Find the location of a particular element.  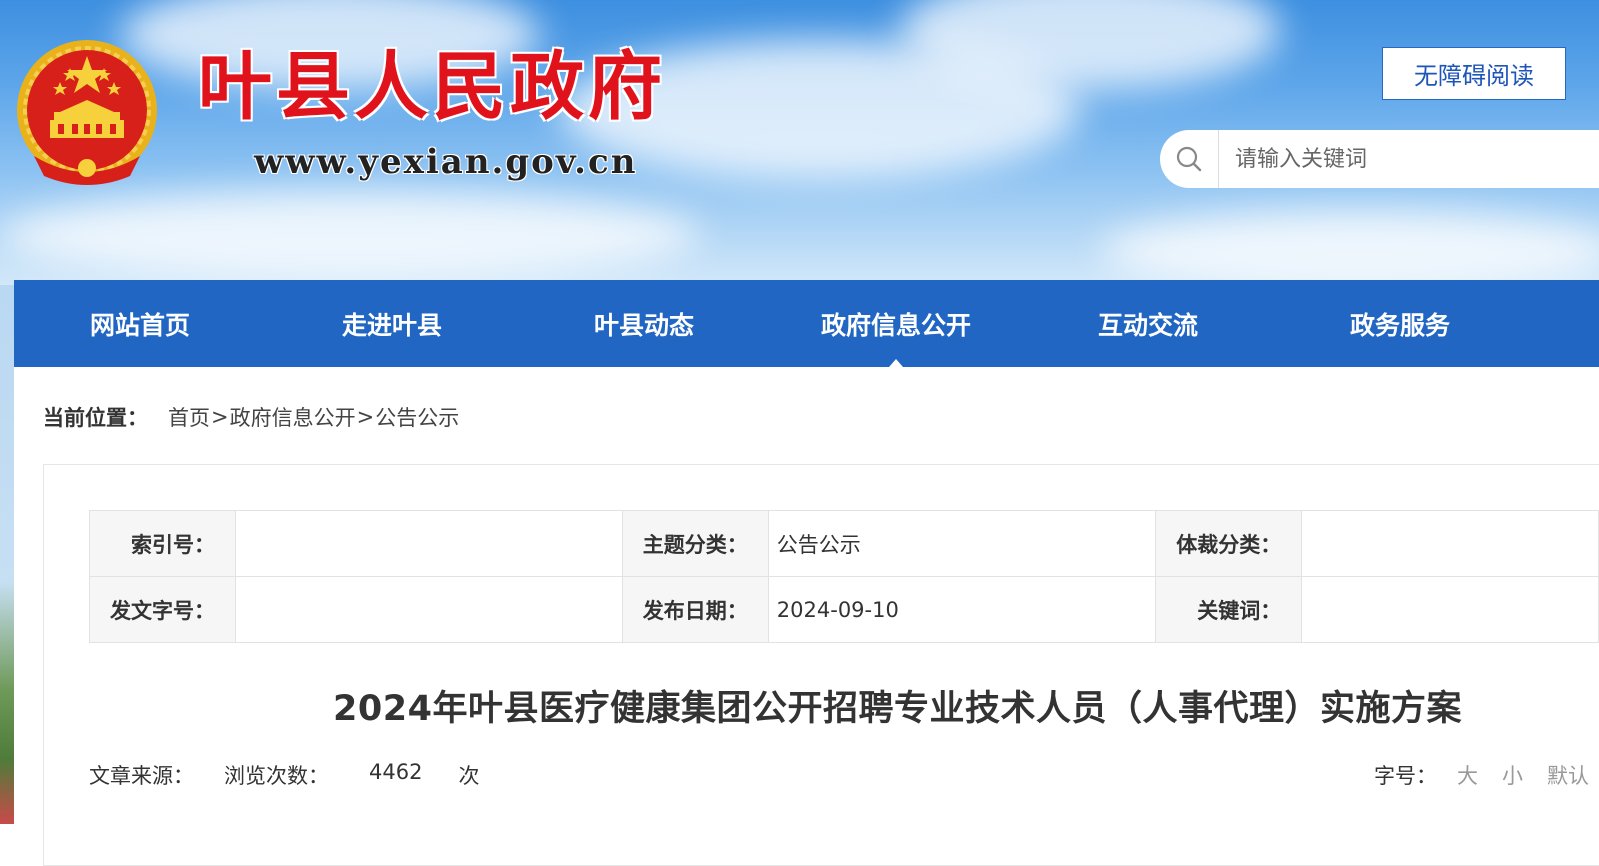

source-label: 文章来源： is located at coordinates (141, 776).